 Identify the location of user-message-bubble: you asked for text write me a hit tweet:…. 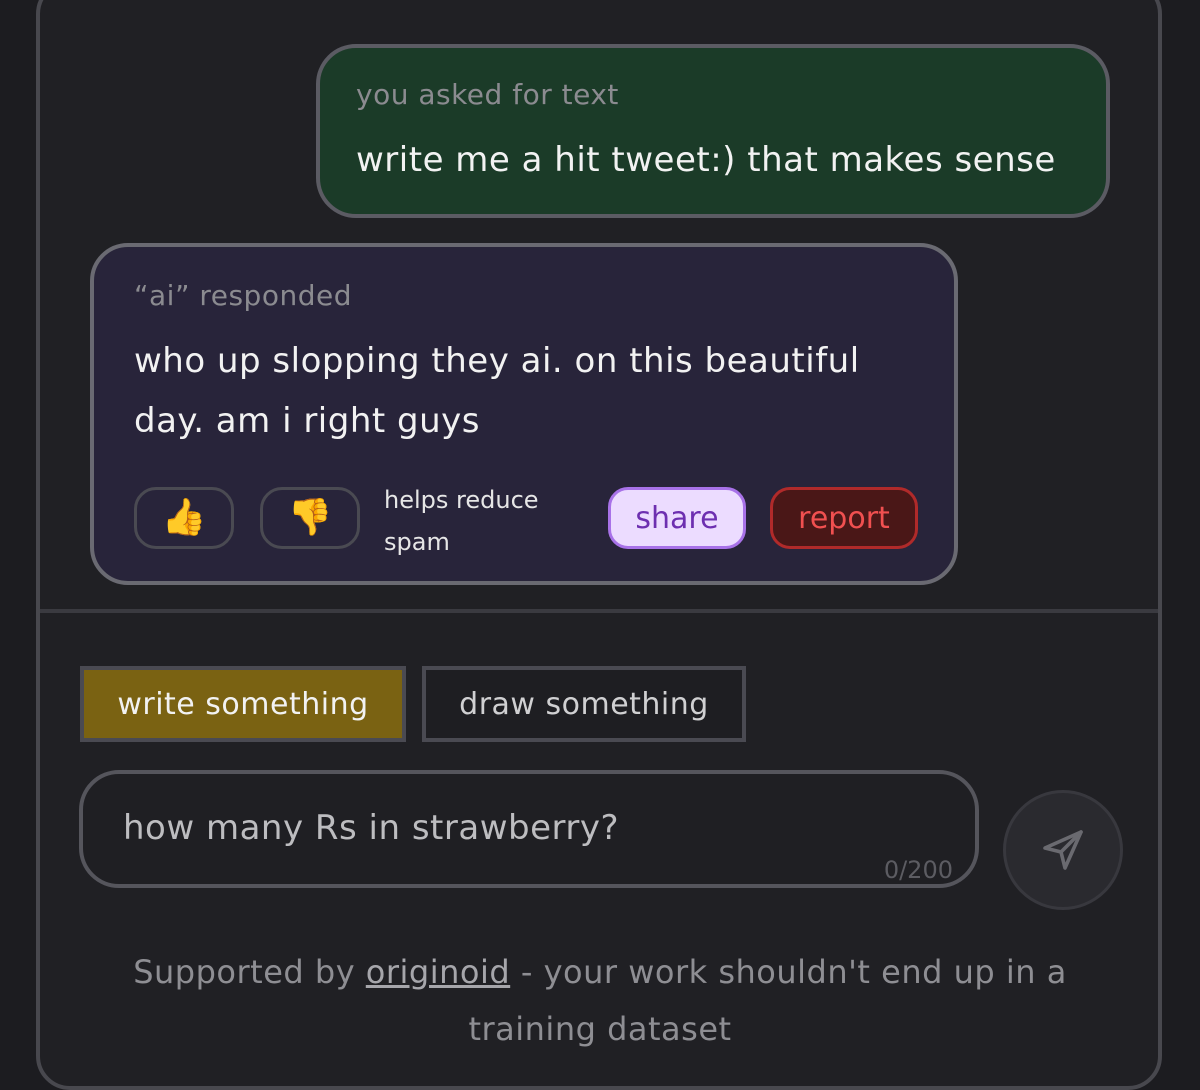
(713, 131).